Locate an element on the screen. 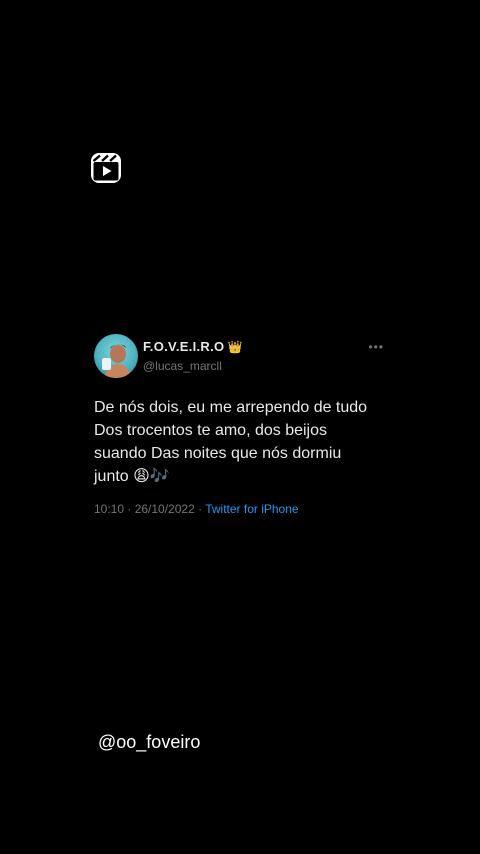 The width and height of the screenshot is (480, 854). tweet-timestamp: 10:10 · 26/10/2022 · is located at coordinates (150, 509).